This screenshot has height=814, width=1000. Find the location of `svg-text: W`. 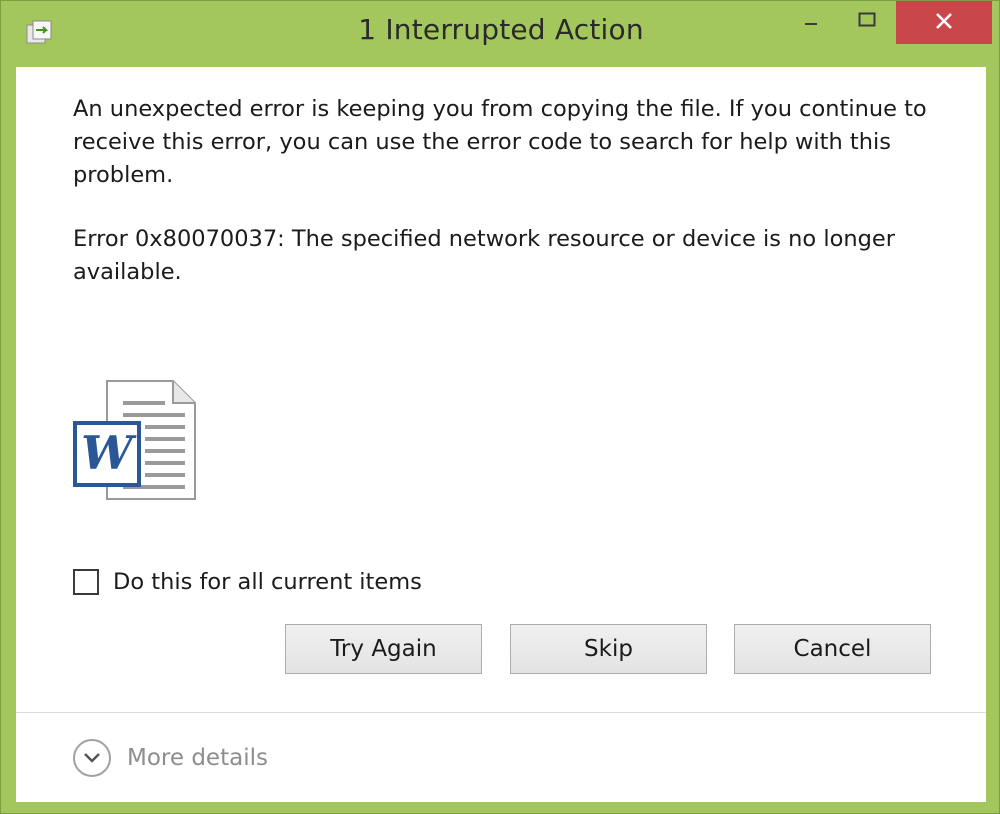

svg-text: W is located at coordinates (109, 453).